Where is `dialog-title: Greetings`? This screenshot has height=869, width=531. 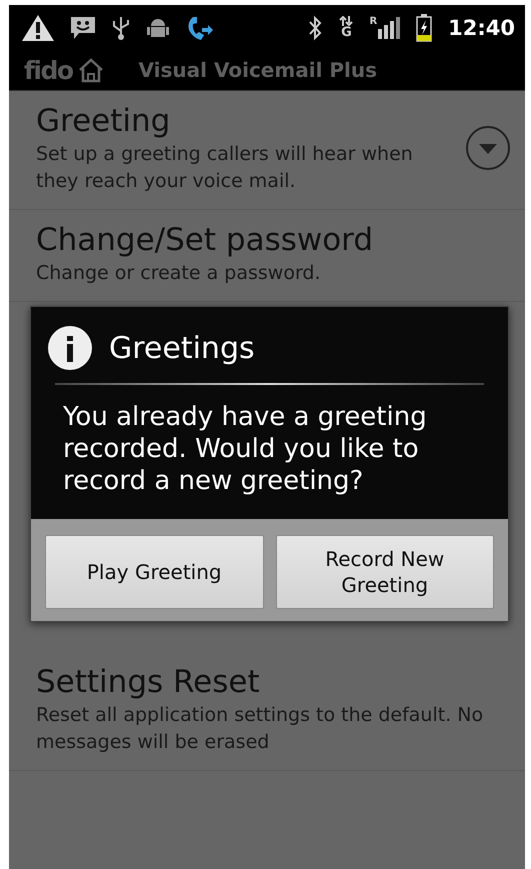 dialog-title: Greetings is located at coordinates (182, 348).